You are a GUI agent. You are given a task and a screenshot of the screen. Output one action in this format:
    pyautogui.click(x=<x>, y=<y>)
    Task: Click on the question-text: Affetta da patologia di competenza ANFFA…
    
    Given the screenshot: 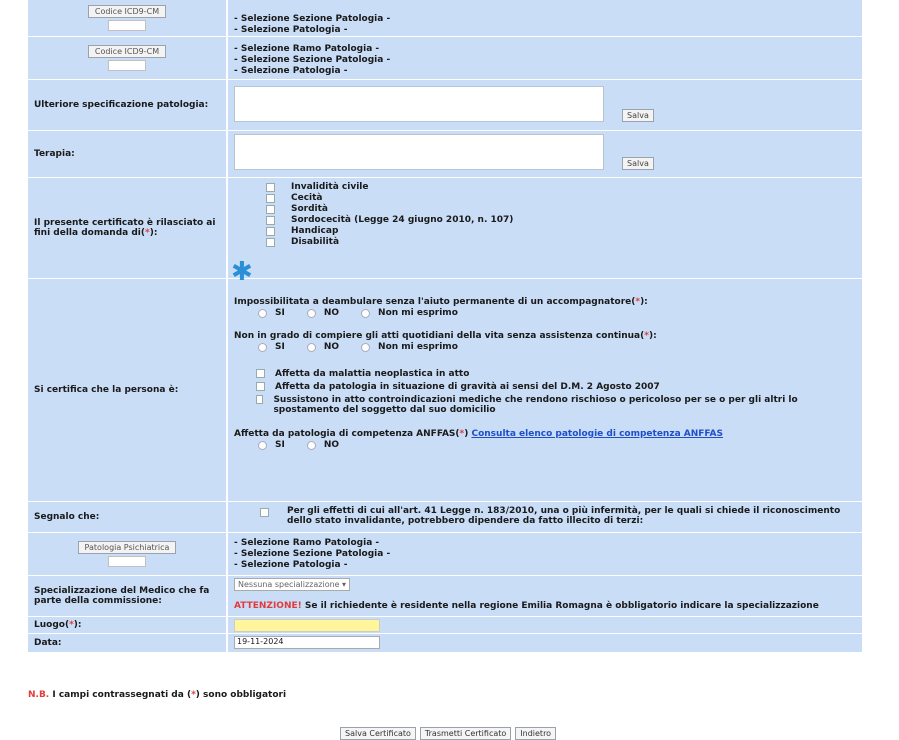 What is the action you would take?
    pyautogui.click(x=347, y=434)
    